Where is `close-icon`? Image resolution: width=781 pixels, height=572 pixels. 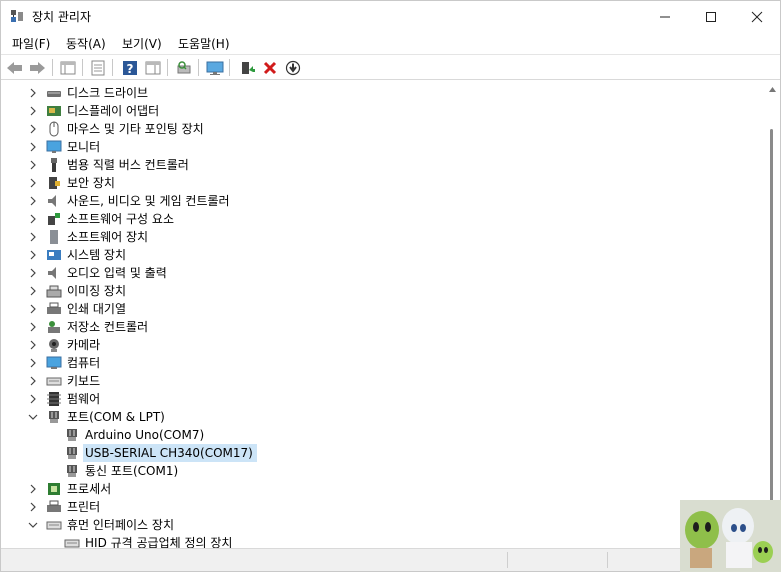
close-icon is located at coordinates (757, 16).